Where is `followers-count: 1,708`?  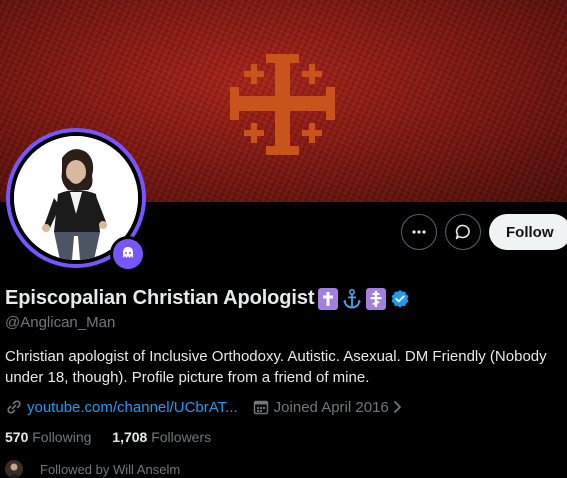
followers-count: 1,708 is located at coordinates (130, 437).